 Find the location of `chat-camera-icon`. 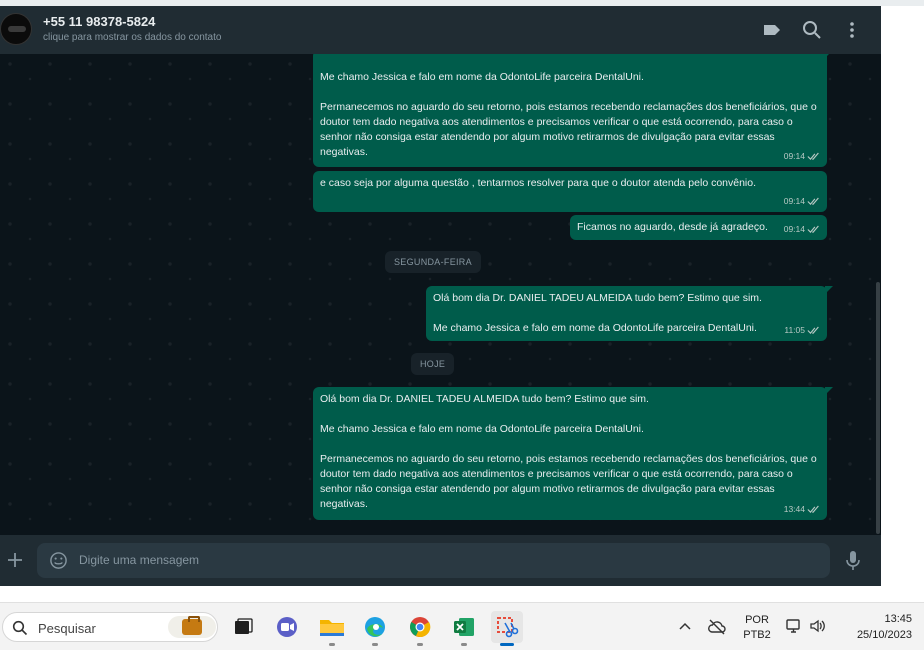

chat-camera-icon is located at coordinates (287, 627).